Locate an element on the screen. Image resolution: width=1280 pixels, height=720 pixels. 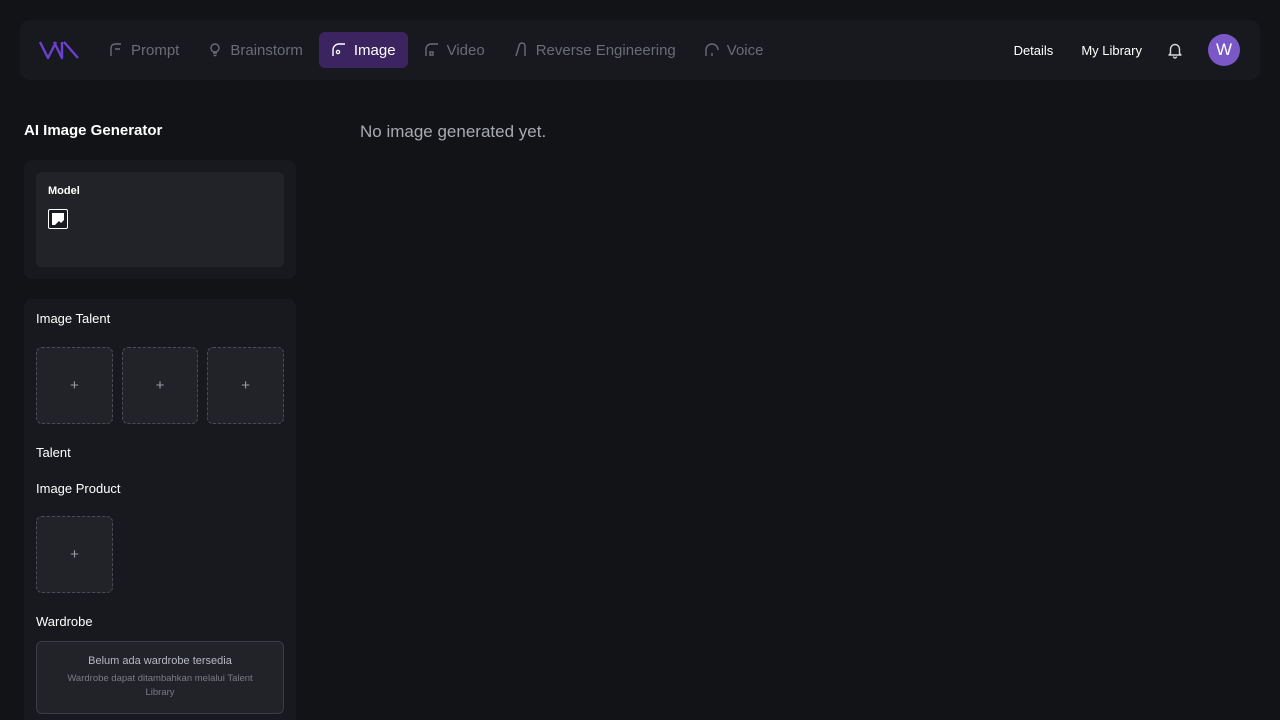
nav-video: Video is located at coordinates (454, 50).